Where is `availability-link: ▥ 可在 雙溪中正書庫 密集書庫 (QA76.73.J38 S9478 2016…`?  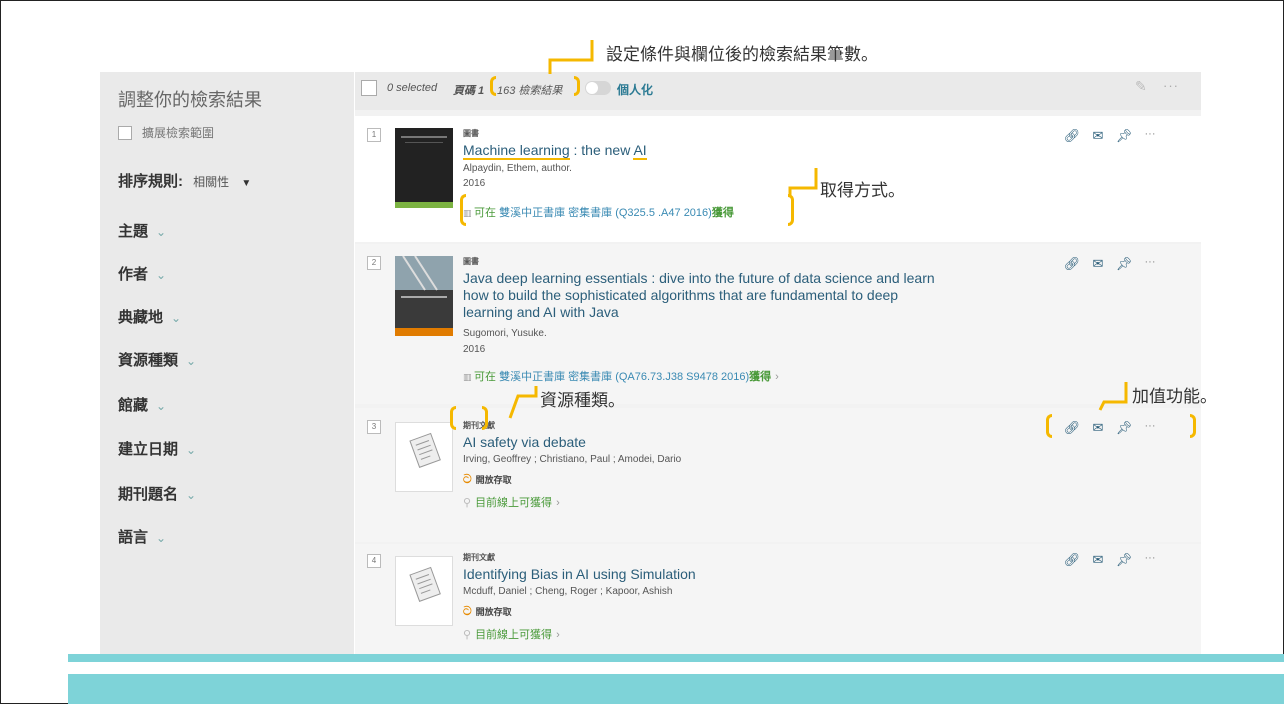
availability-link: ▥ 可在 雙溪中正書庫 密集書庫 (QA76.73.J38 S9478 2016… is located at coordinates (621, 376).